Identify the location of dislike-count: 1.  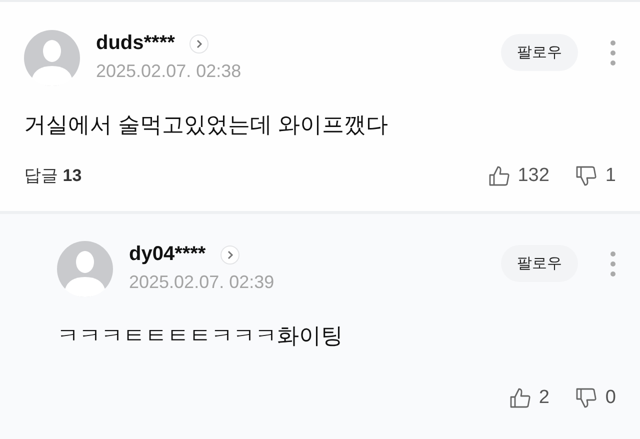
(610, 175).